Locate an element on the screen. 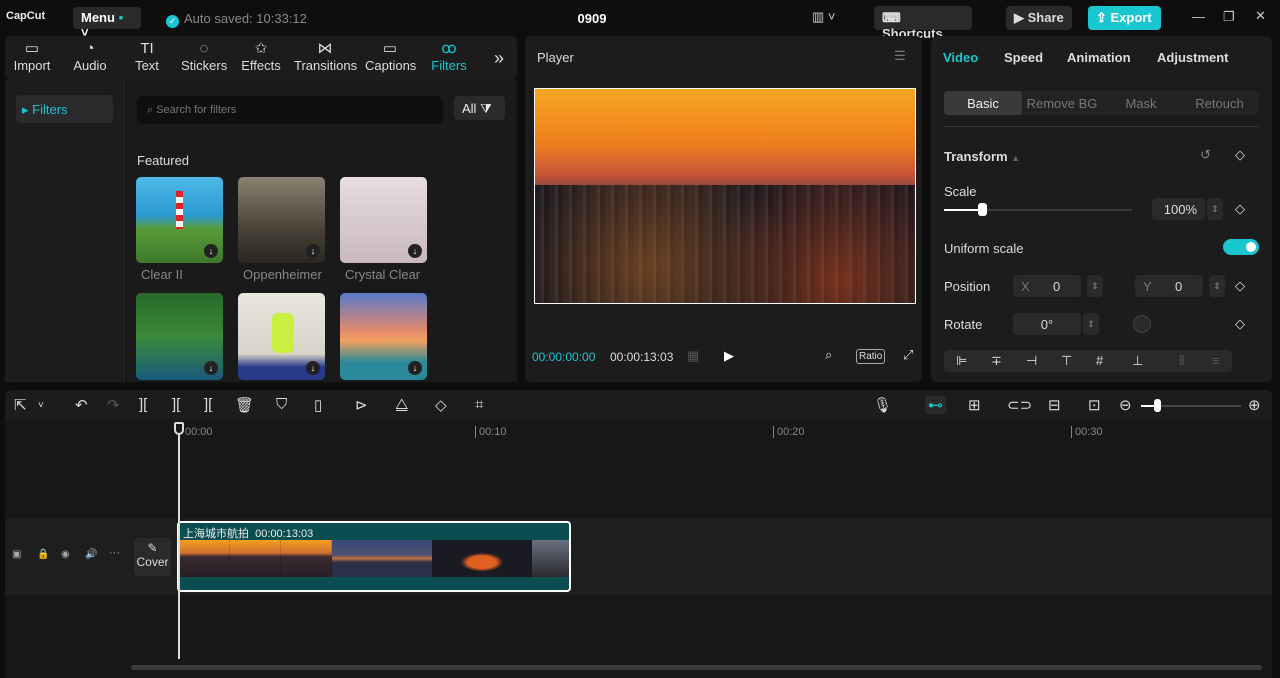 The height and width of the screenshot is (678, 1280). track-video-icon: ▣ is located at coordinates (16, 554).